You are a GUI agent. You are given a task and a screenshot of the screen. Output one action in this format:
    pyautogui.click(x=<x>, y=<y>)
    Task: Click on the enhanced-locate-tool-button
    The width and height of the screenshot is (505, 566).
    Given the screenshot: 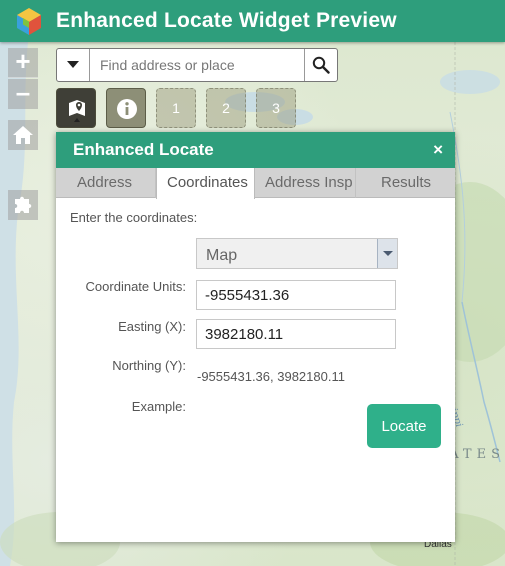 What is the action you would take?
    pyautogui.click(x=76, y=108)
    